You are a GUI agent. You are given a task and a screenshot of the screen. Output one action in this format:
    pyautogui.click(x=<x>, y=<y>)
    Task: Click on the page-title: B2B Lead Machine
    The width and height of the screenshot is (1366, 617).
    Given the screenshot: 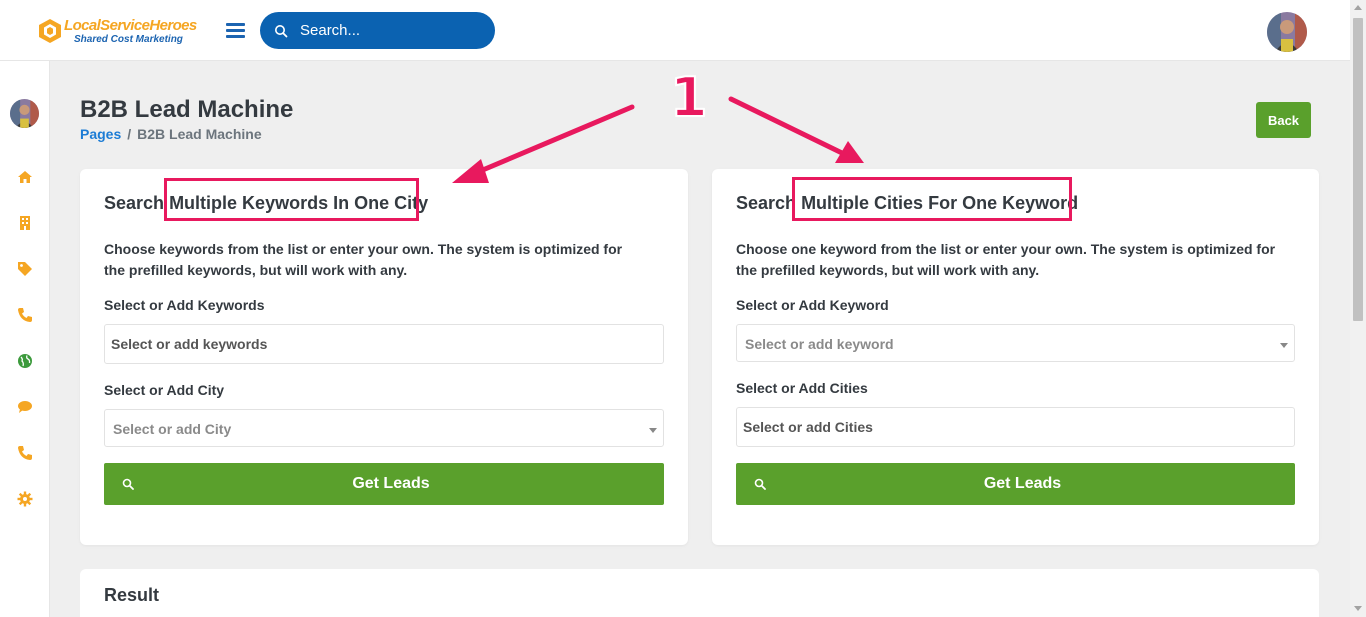 What is the action you would take?
    pyautogui.click(x=187, y=109)
    